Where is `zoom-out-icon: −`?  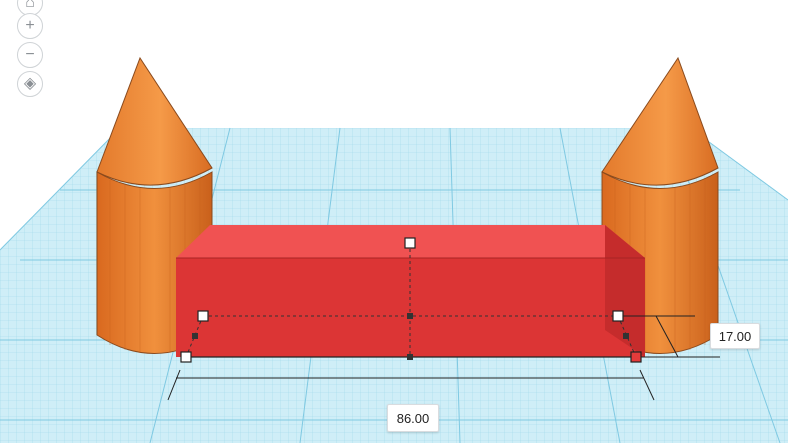
zoom-out-icon: − is located at coordinates (30, 55).